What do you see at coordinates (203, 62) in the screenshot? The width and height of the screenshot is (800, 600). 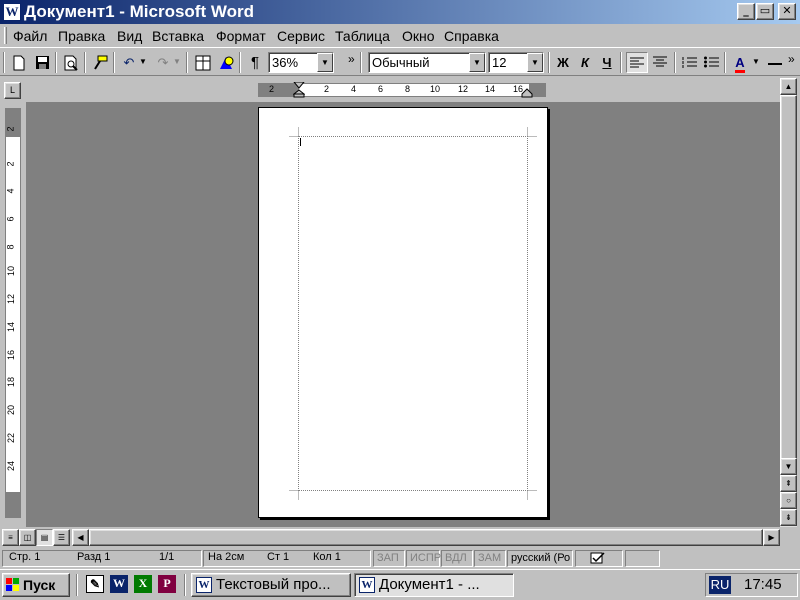 I see `tables-borders-button` at bounding box center [203, 62].